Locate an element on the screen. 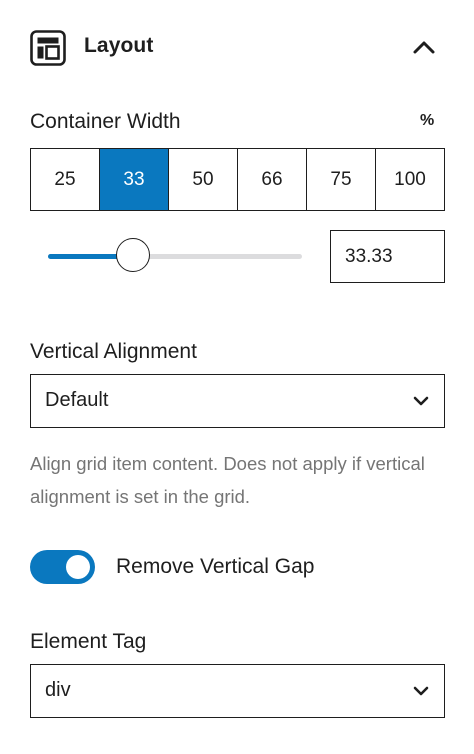 The height and width of the screenshot is (754, 474). width-number-input is located at coordinates (387, 256).